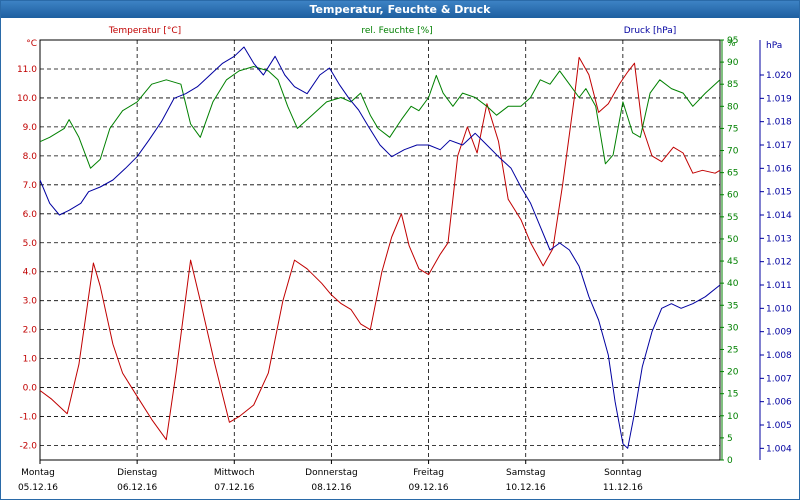 This screenshot has height=500, width=800. Describe the element at coordinates (732, 395) in the screenshot. I see `humidity-tick-label: 15` at that location.